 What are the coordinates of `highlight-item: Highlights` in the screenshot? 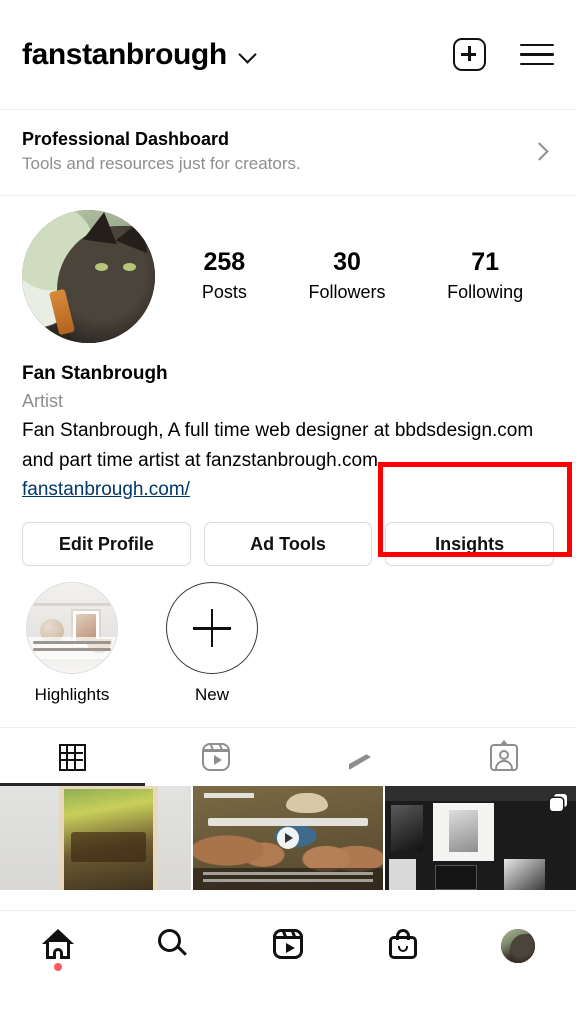 It's located at (72, 643).